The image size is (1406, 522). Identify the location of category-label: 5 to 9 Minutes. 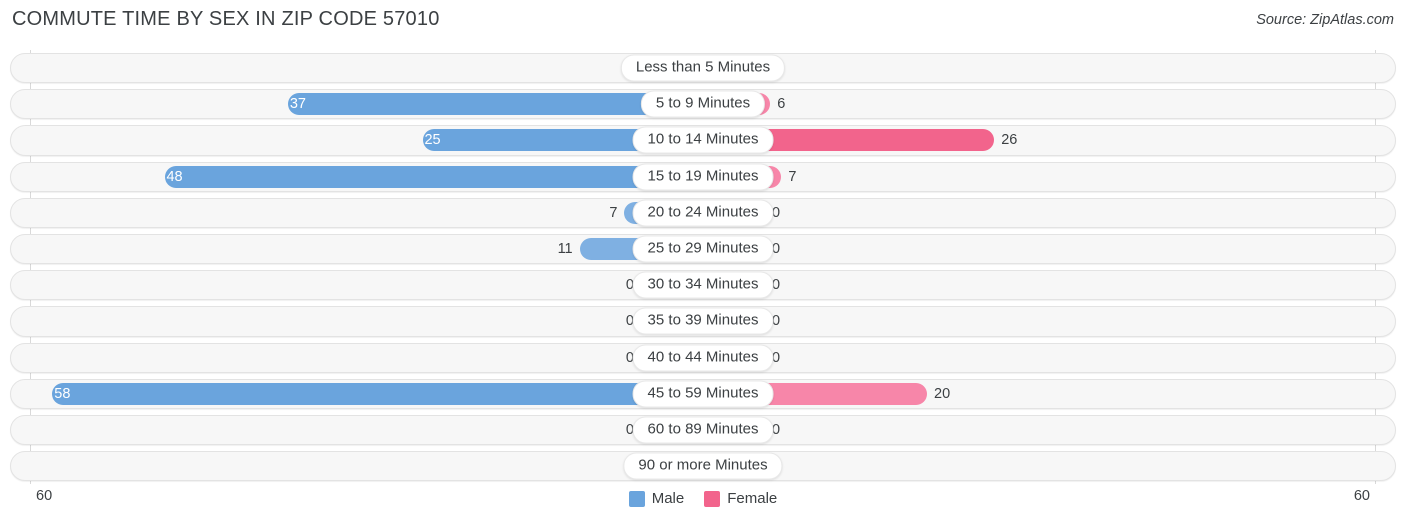
(703, 104).